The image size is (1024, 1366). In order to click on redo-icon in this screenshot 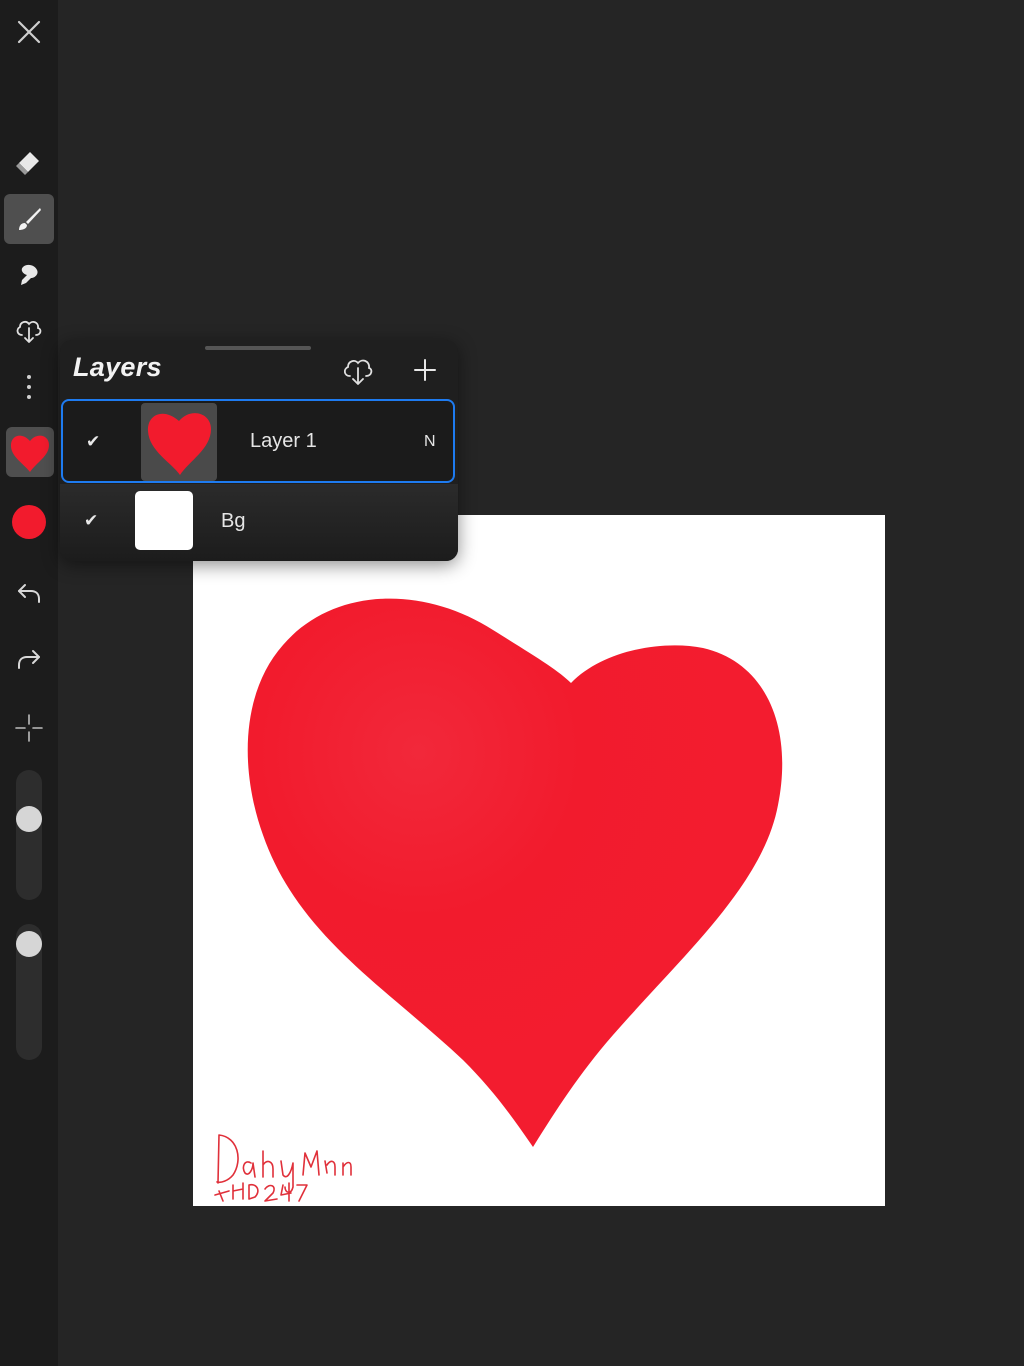, I will do `click(29, 659)`.